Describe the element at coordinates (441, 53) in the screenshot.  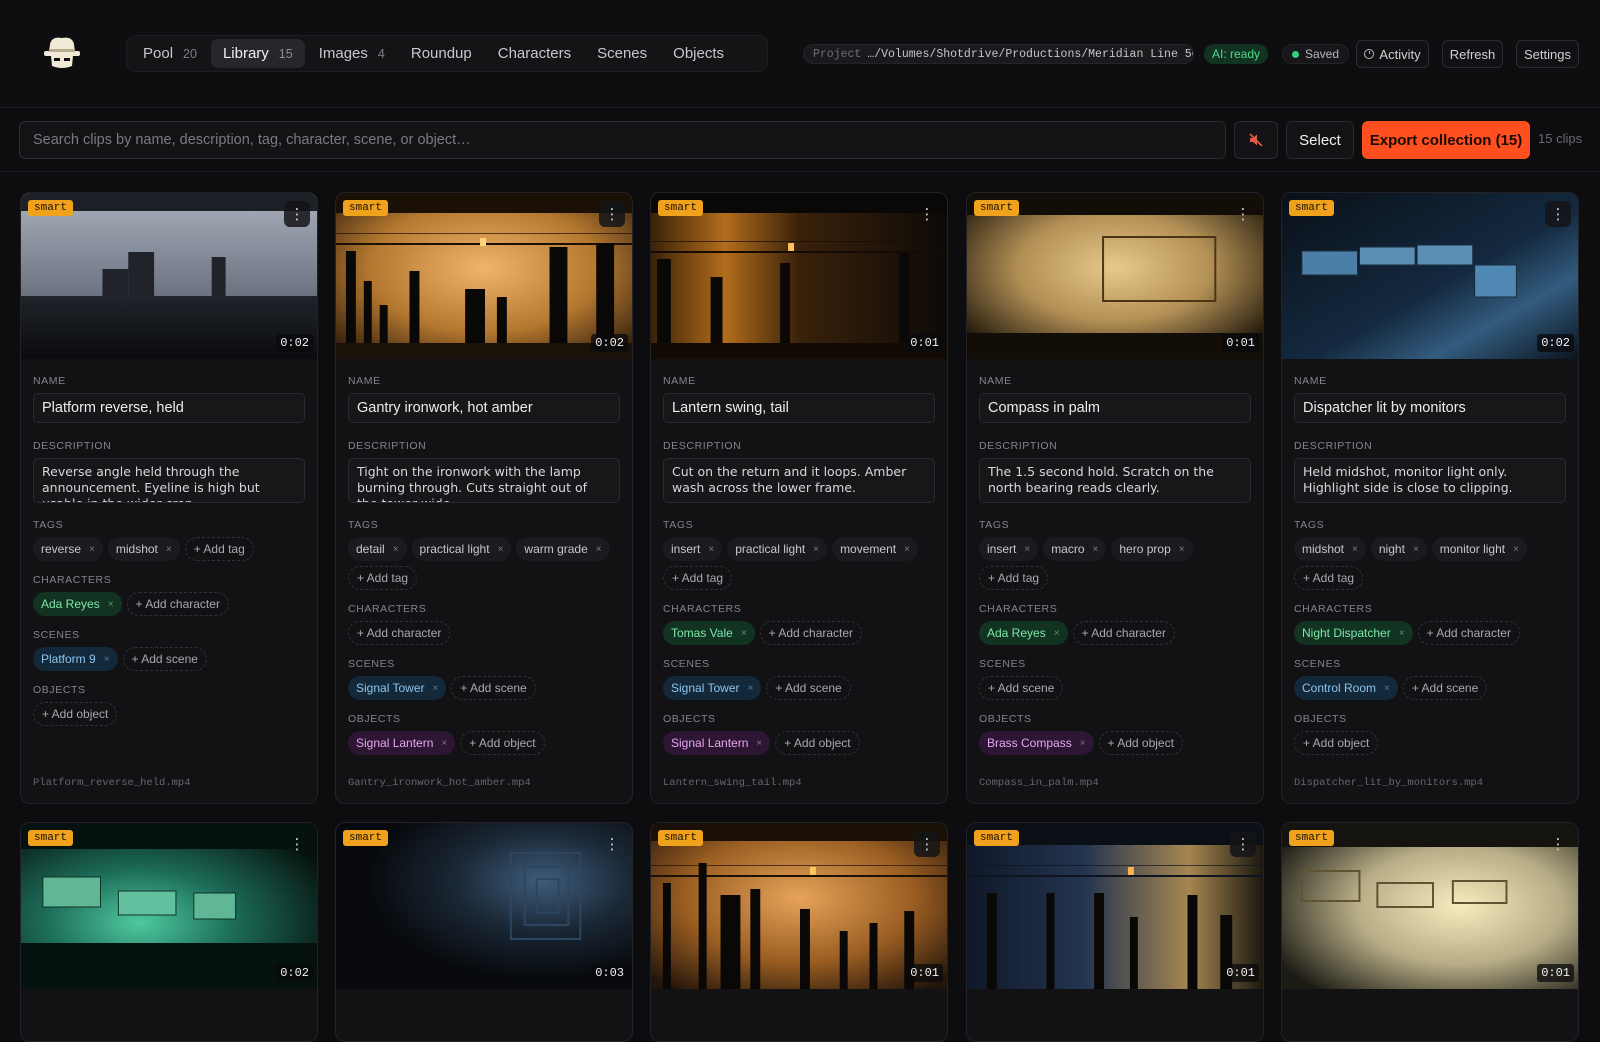
I see `tab-roundup: Roundup` at that location.